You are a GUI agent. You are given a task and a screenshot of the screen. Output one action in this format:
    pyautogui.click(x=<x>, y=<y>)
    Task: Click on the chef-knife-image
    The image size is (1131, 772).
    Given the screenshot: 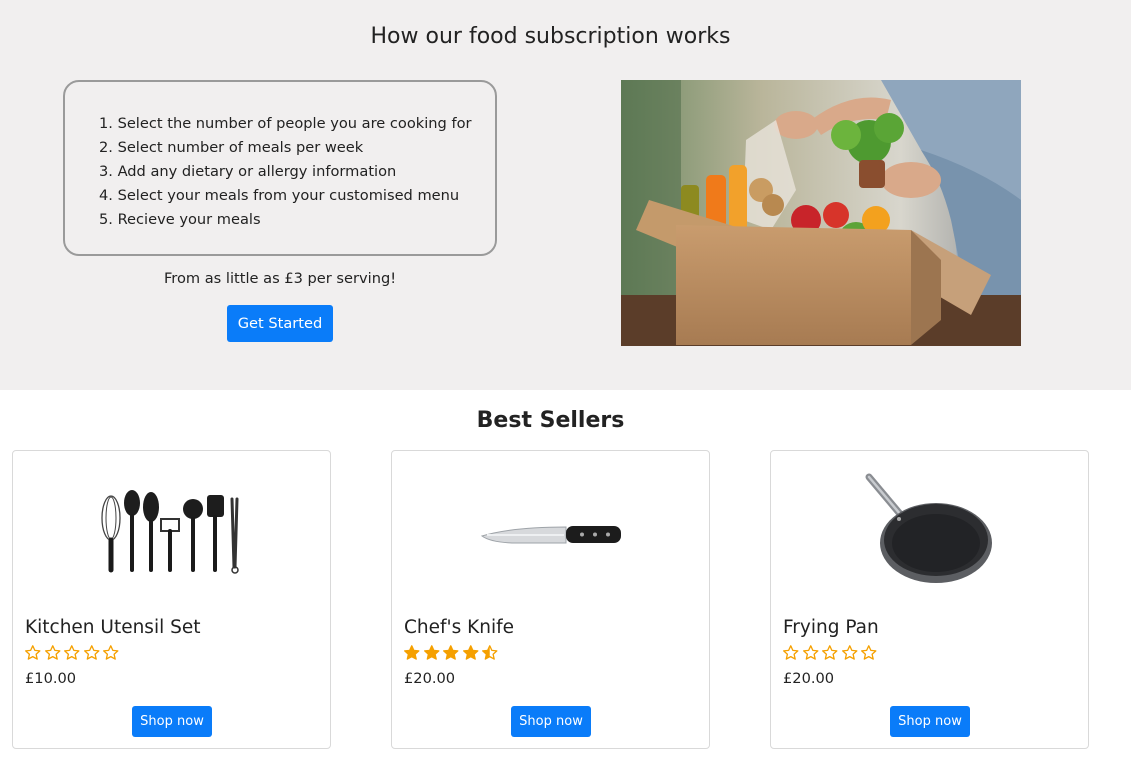 What is the action you would take?
    pyautogui.click(x=550, y=533)
    